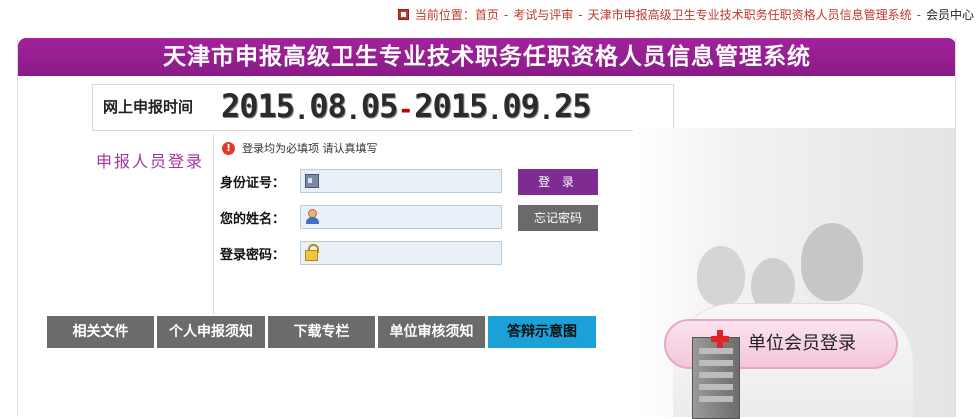  What do you see at coordinates (558, 218) in the screenshot?
I see `forgot-password-button: 忘记密码` at bounding box center [558, 218].